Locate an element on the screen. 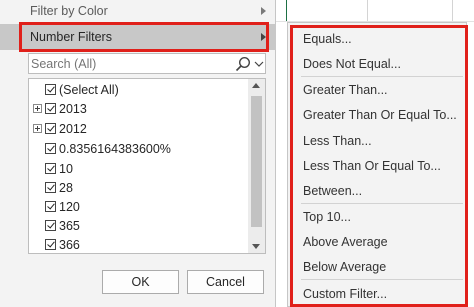 This screenshot has width=474, height=307. search-input is located at coordinates (129, 63).